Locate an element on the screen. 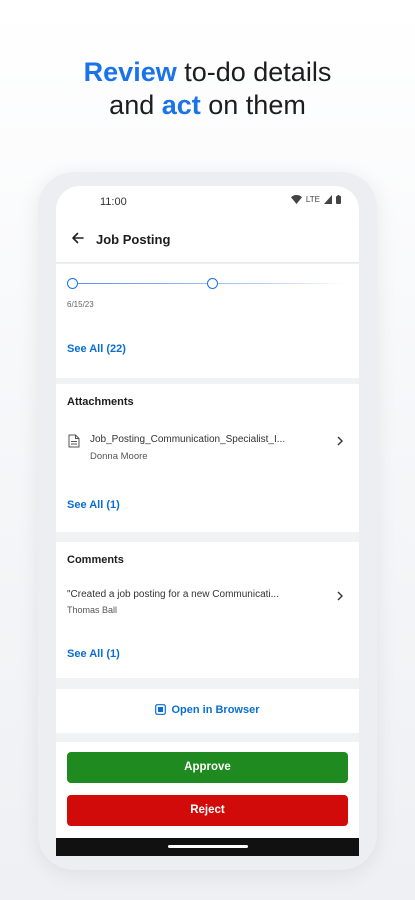 This screenshot has width=415, height=900. see-all-attachments-link: See All (1) is located at coordinates (93, 505).